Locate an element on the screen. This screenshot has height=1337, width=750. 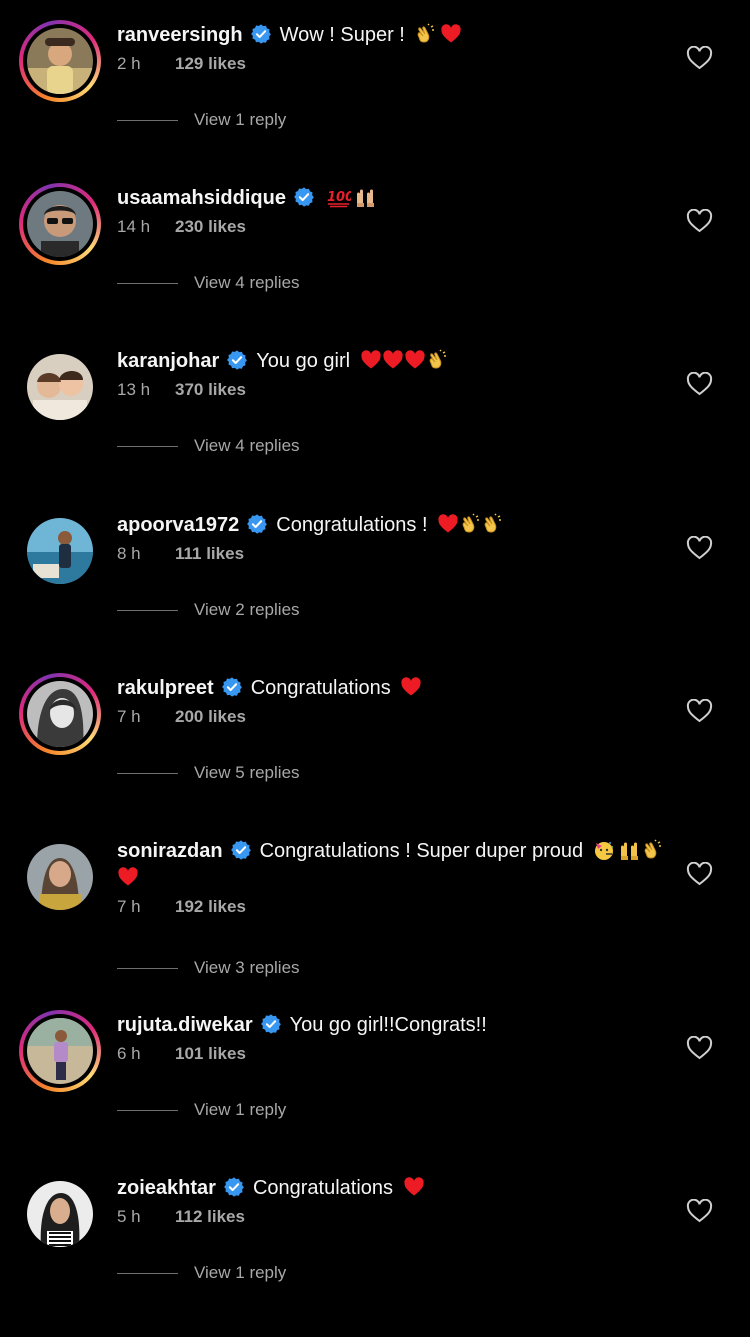
comment-username: rujuta.diwekar is located at coordinates (185, 1025).